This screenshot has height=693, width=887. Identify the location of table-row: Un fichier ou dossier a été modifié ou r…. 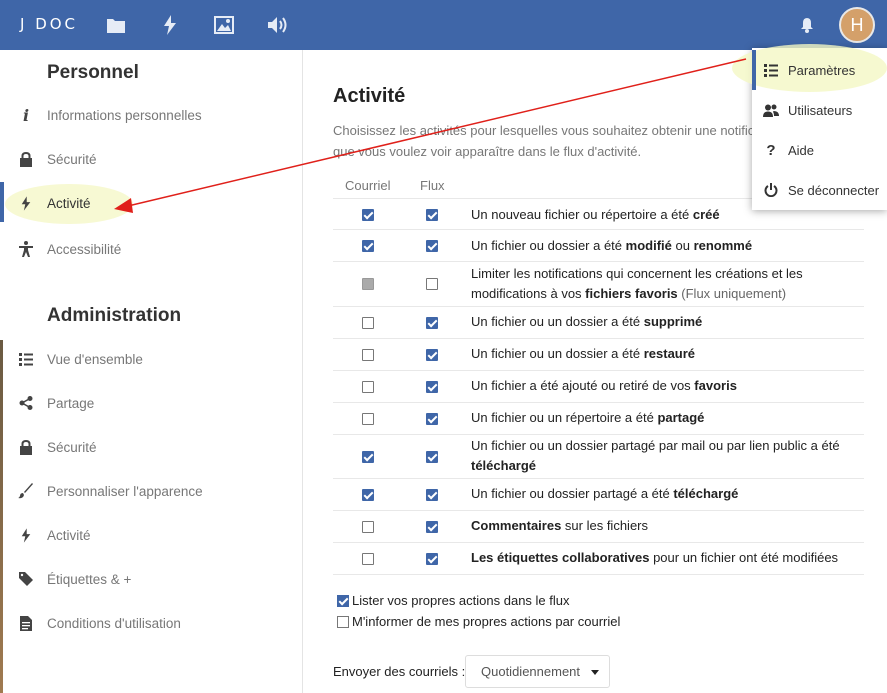
(598, 246).